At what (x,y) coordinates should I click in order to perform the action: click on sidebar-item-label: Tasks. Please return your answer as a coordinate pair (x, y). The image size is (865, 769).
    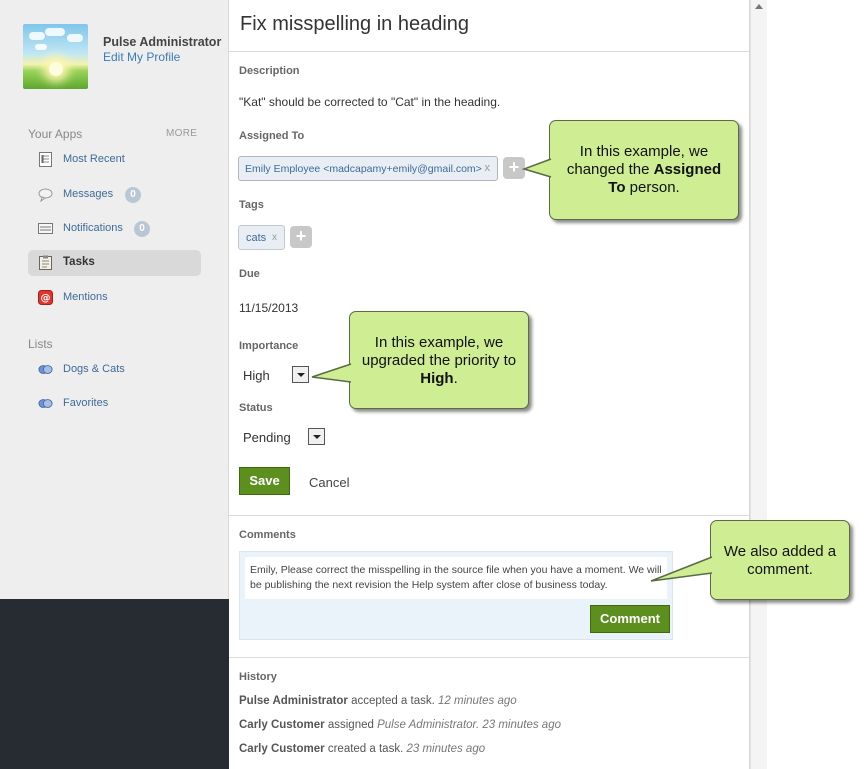
    Looking at the image, I should click on (79, 262).